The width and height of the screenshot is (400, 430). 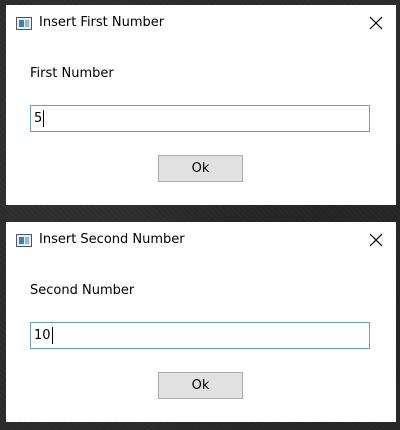 What do you see at coordinates (200, 335) in the screenshot?
I see `second-number-input: 10` at bounding box center [200, 335].